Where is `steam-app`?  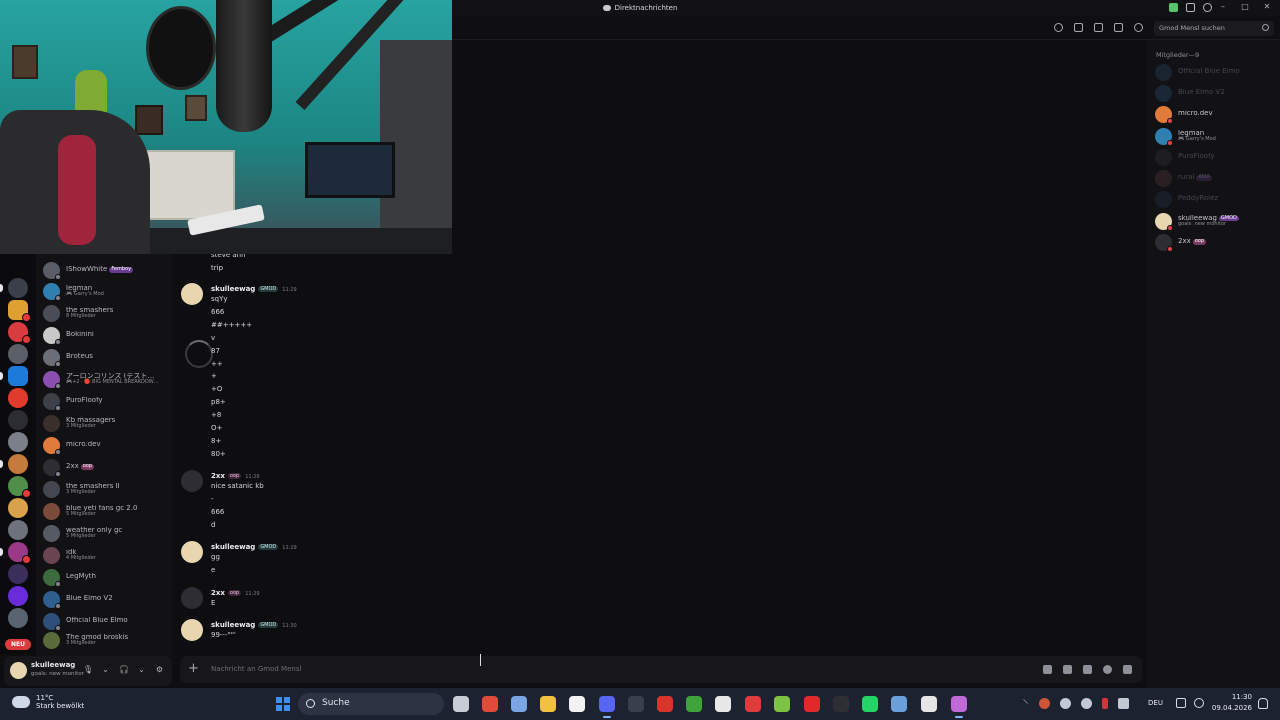 steam-app is located at coordinates (899, 704).